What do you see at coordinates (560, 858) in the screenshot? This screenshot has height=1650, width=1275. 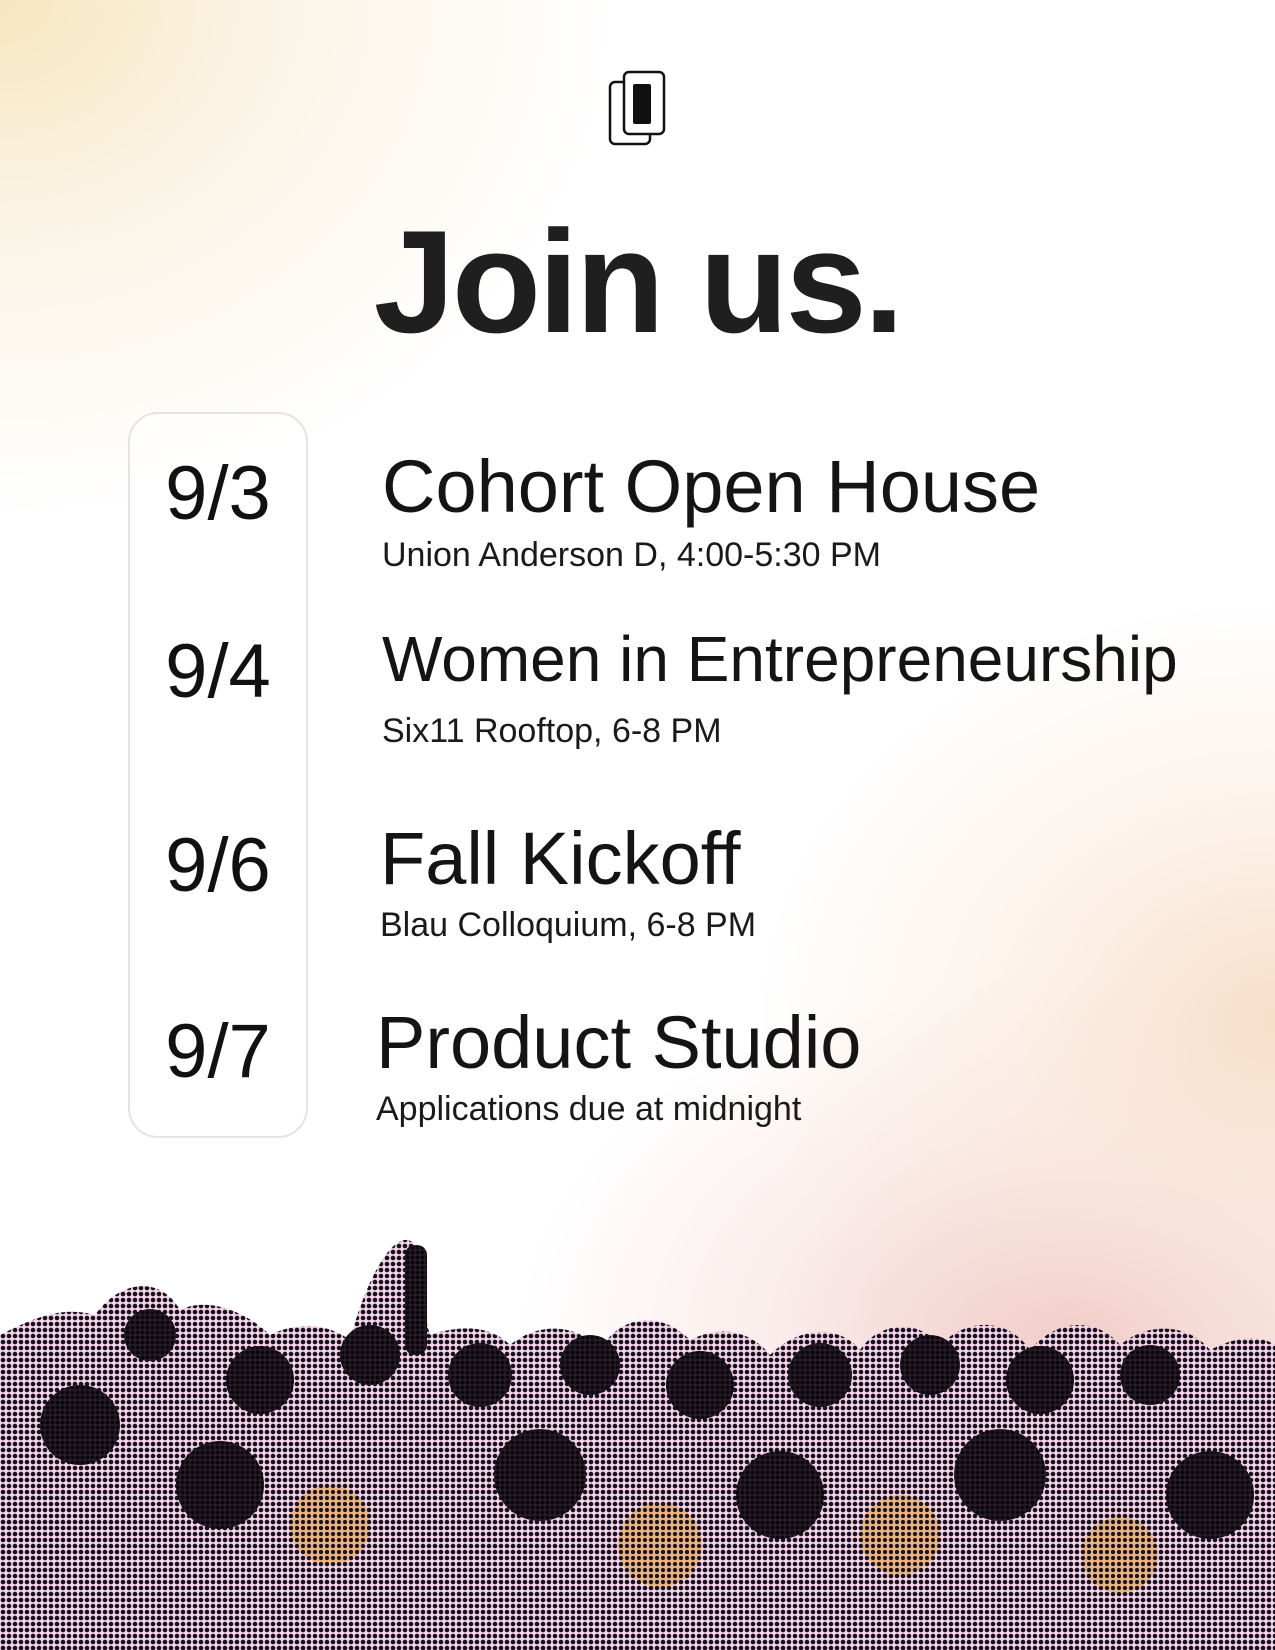 I see `event-title: Fall Kickoff` at bounding box center [560, 858].